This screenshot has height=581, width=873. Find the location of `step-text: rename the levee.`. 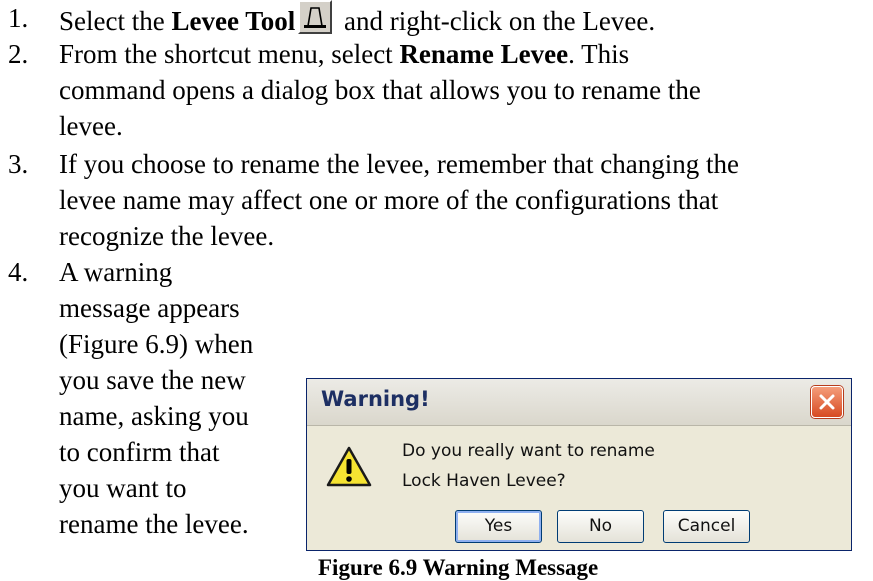

step-text: rename the levee. is located at coordinates (154, 524).